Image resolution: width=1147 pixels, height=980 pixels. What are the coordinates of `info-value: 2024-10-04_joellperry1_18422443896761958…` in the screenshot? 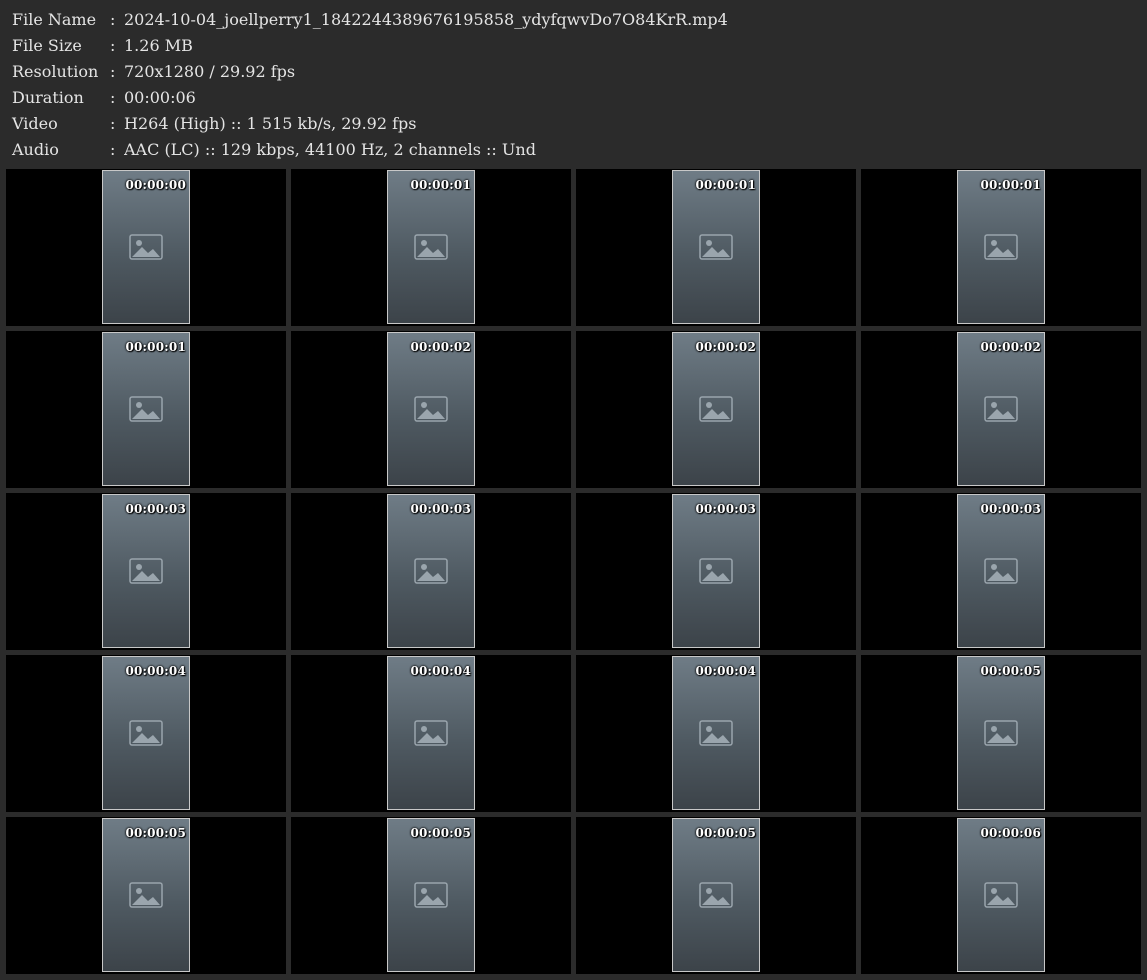 It's located at (426, 19).